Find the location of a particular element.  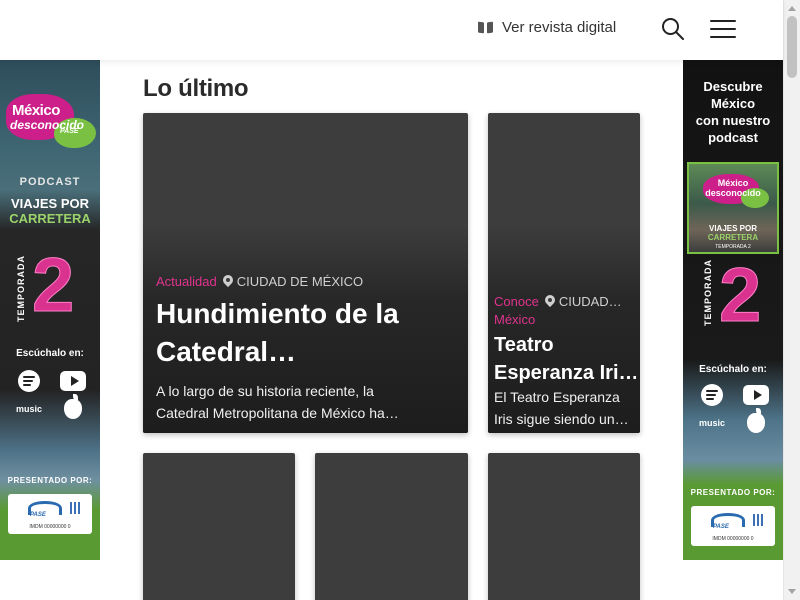

search-button is located at coordinates (673, 29).